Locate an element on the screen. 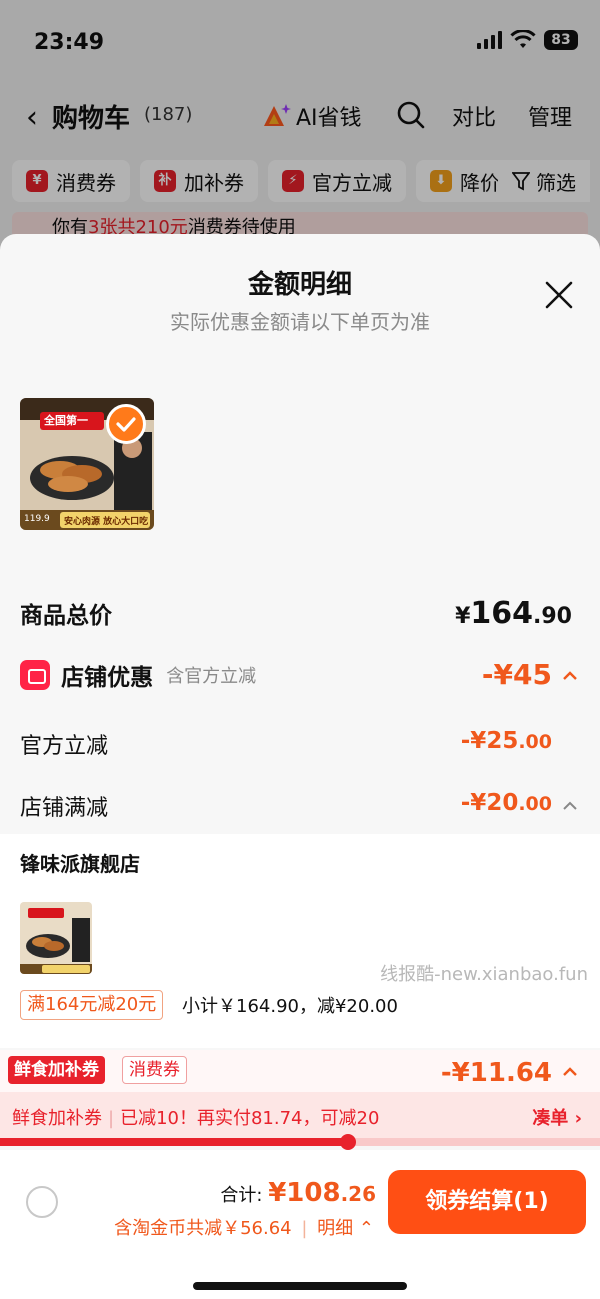 This screenshot has height=1299, width=600. threshold-amount-int: -¥20 is located at coordinates (489, 803).